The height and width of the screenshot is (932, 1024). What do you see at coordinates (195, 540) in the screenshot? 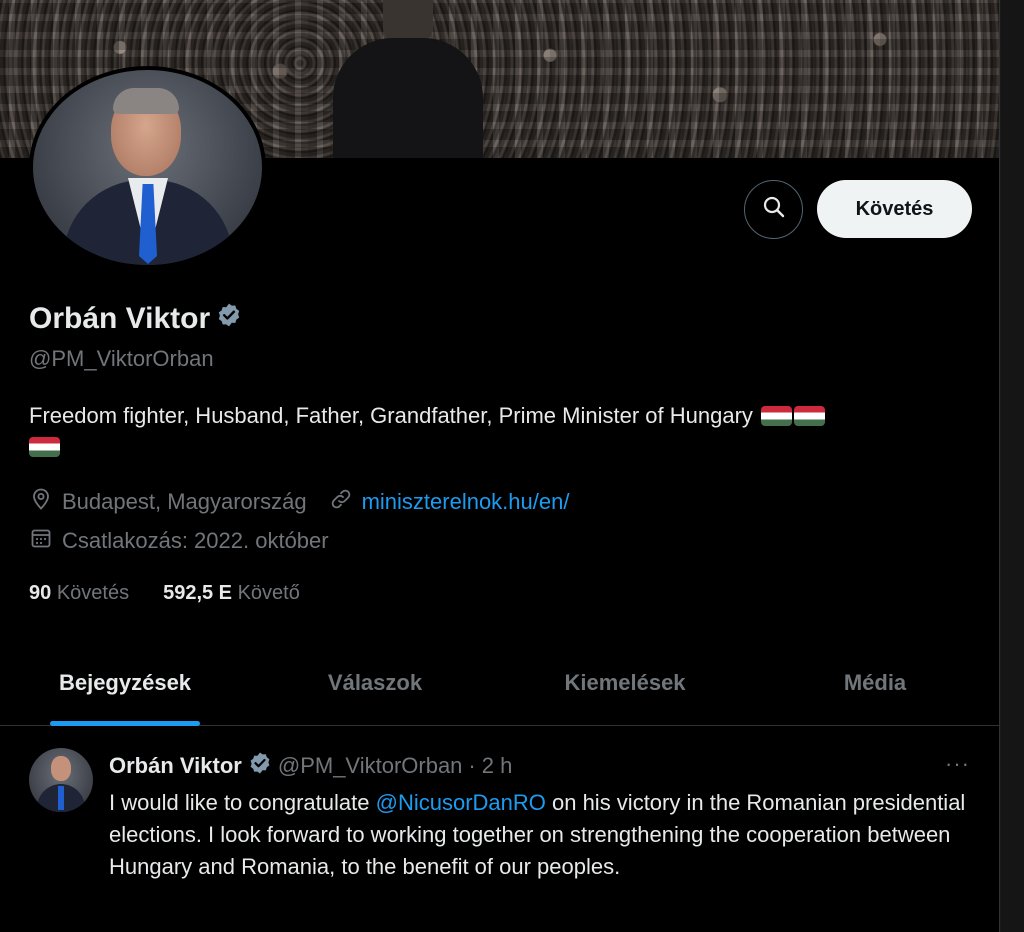
I see `joined-text: Csatlakozás: 2022. október` at bounding box center [195, 540].